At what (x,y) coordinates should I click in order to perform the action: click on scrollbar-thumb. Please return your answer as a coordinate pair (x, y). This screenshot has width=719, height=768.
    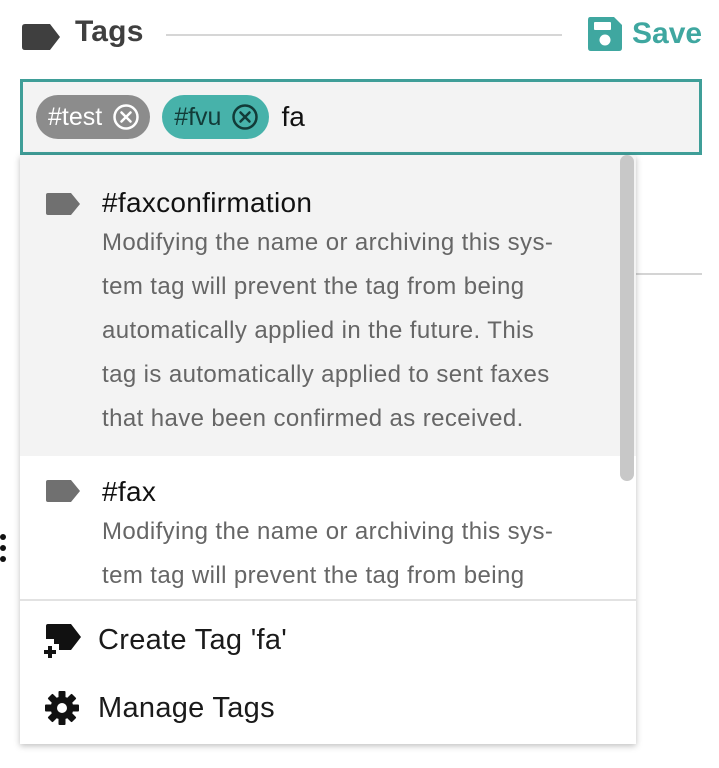
    Looking at the image, I should click on (627, 318).